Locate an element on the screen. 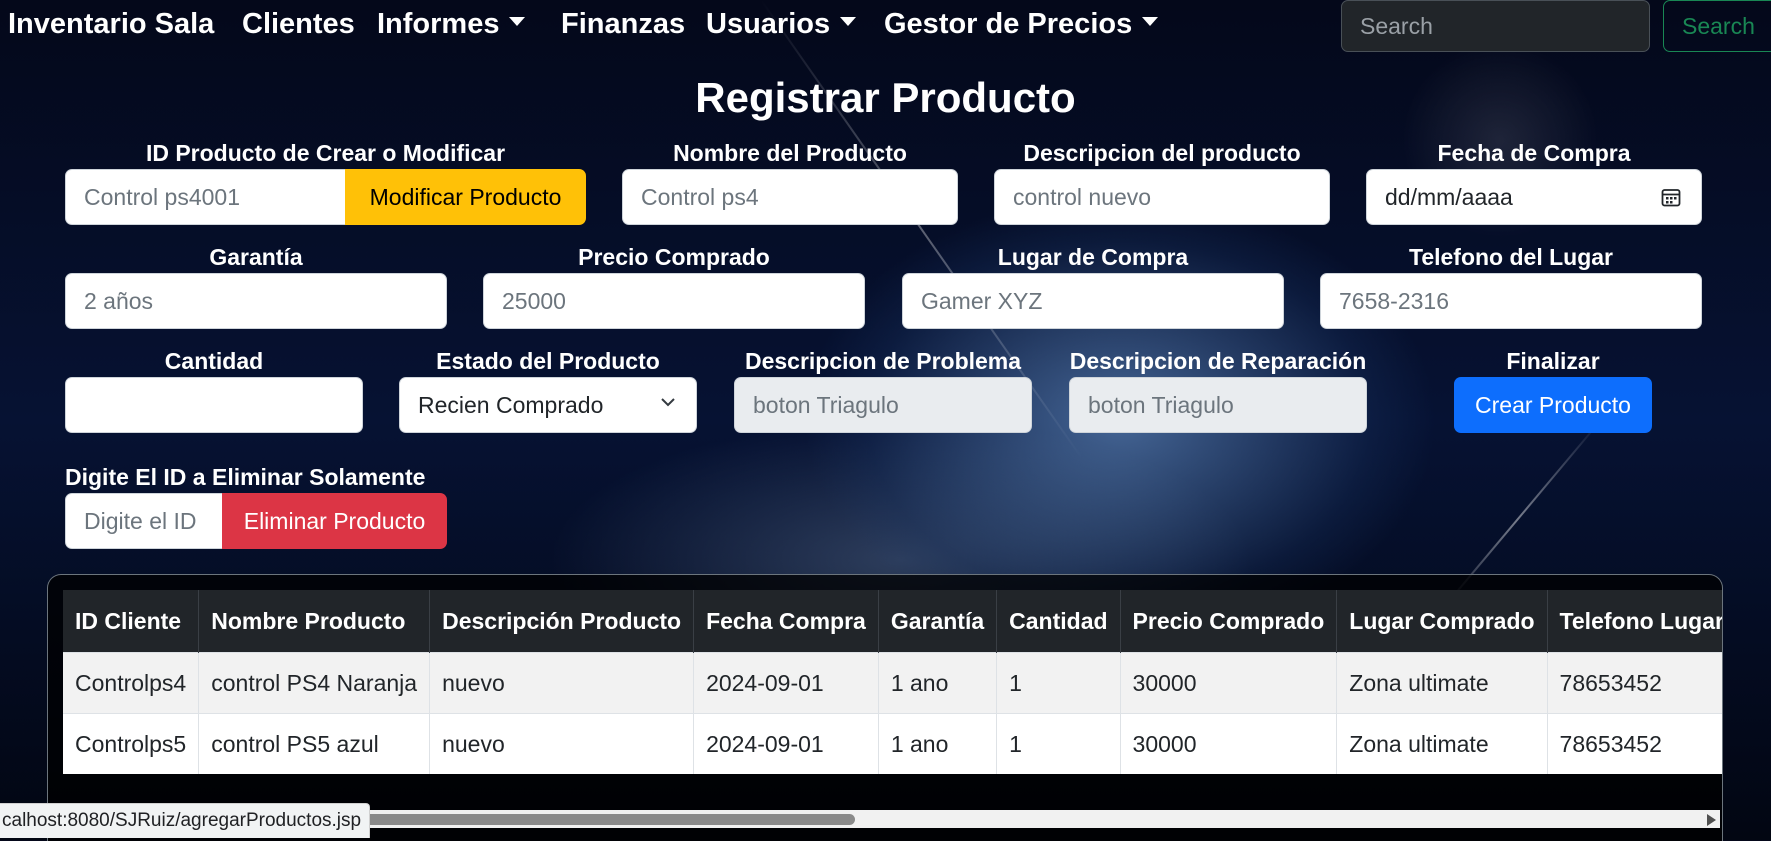  precio-comprado-input: 25000 is located at coordinates (674, 301).